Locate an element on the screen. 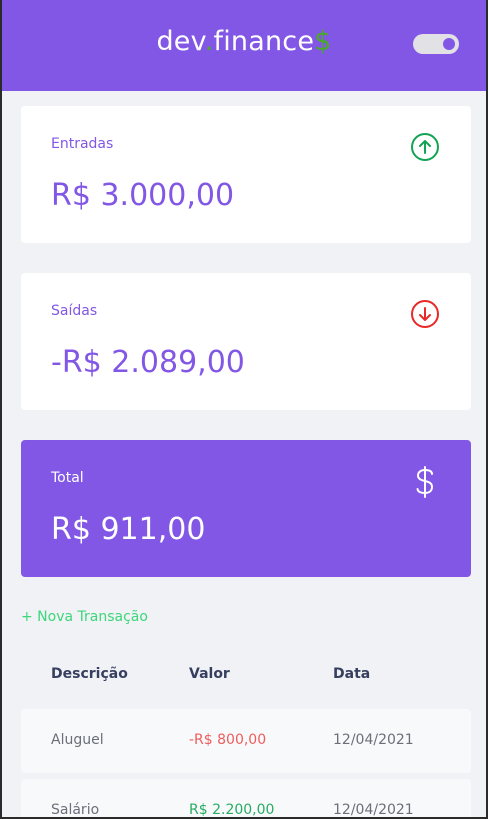 The image size is (488, 819). dollar-icon is located at coordinates (425, 482).